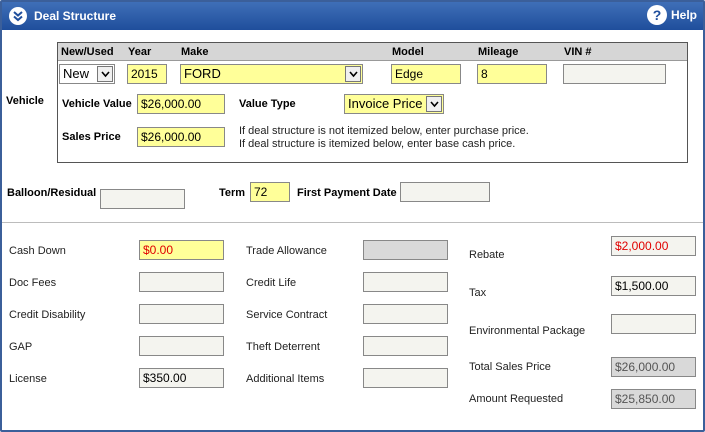  I want to click on environmental-package-field, so click(653, 324).